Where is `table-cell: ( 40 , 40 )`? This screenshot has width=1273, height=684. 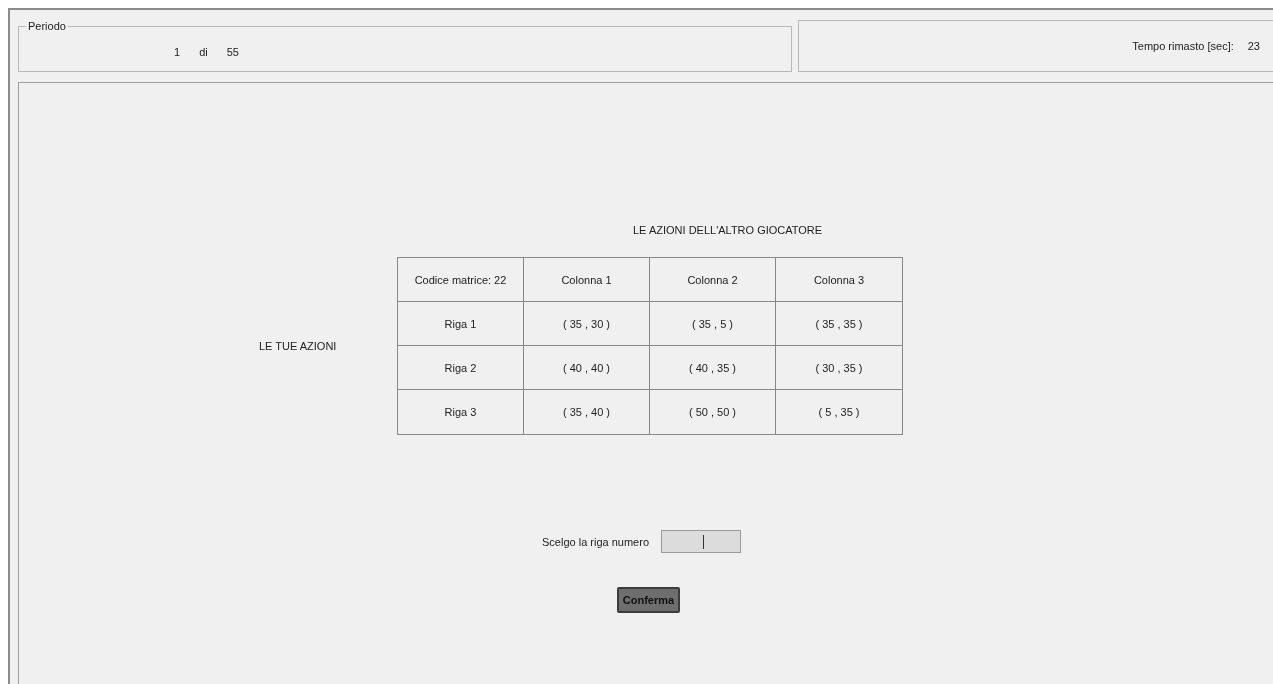 table-cell: ( 40 , 40 ) is located at coordinates (587, 368).